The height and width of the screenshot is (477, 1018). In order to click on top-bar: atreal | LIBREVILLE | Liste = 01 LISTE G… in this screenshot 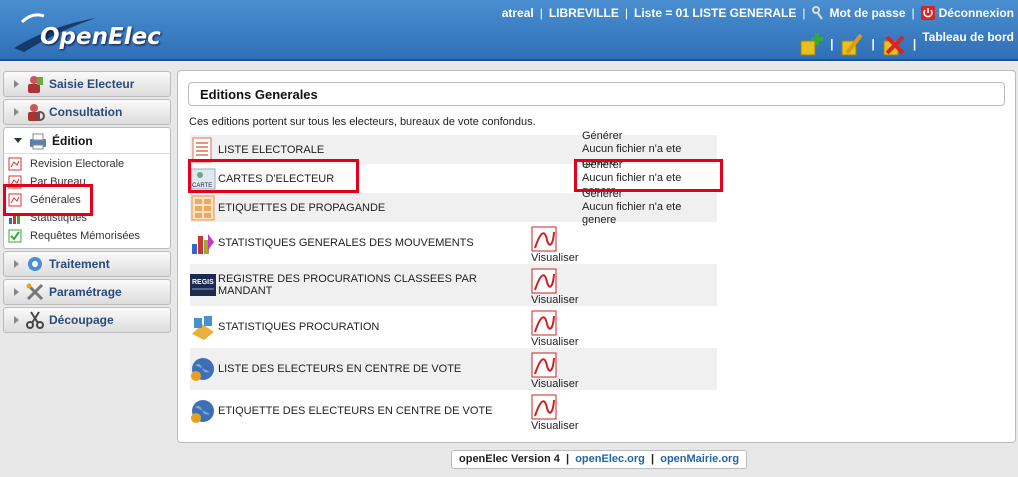, I will do `click(758, 13)`.